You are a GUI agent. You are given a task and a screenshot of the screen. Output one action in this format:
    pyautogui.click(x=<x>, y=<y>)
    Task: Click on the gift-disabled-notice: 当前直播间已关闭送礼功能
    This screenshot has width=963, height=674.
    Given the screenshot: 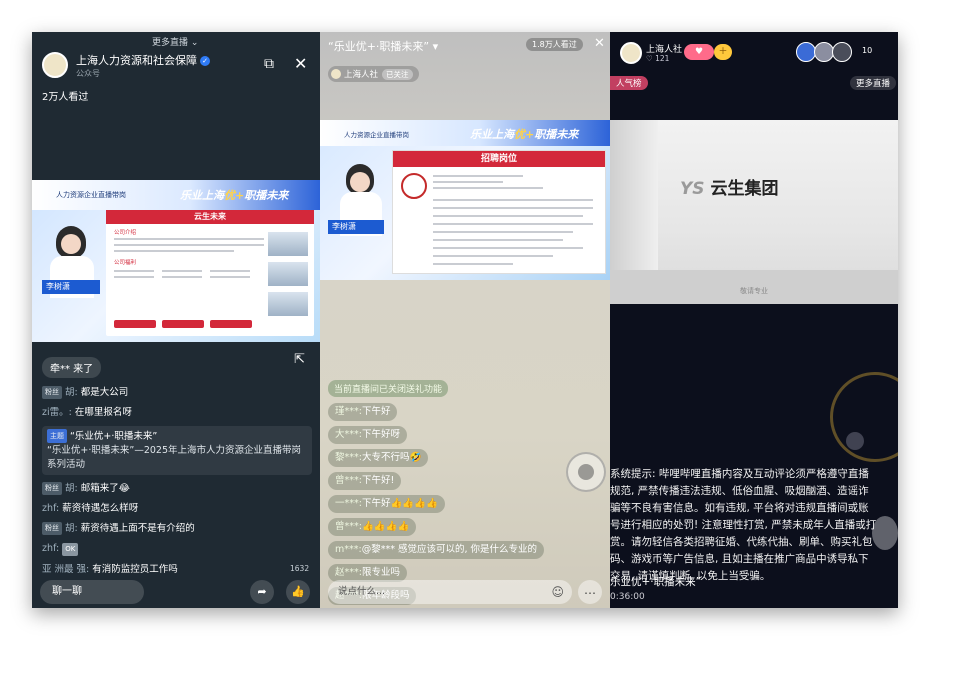 What is the action you would take?
    pyautogui.click(x=388, y=388)
    